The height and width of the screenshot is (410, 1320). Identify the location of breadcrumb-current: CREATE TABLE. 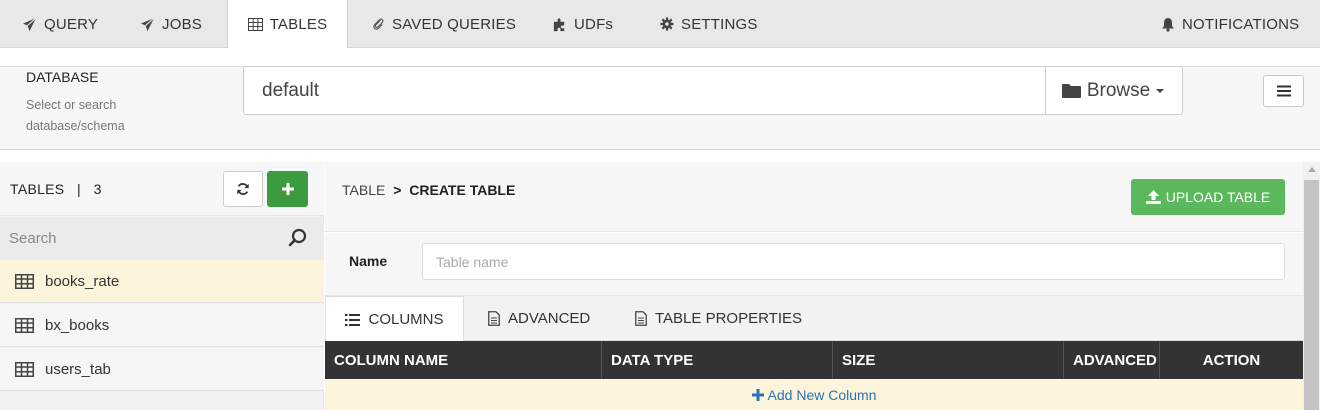
(462, 190).